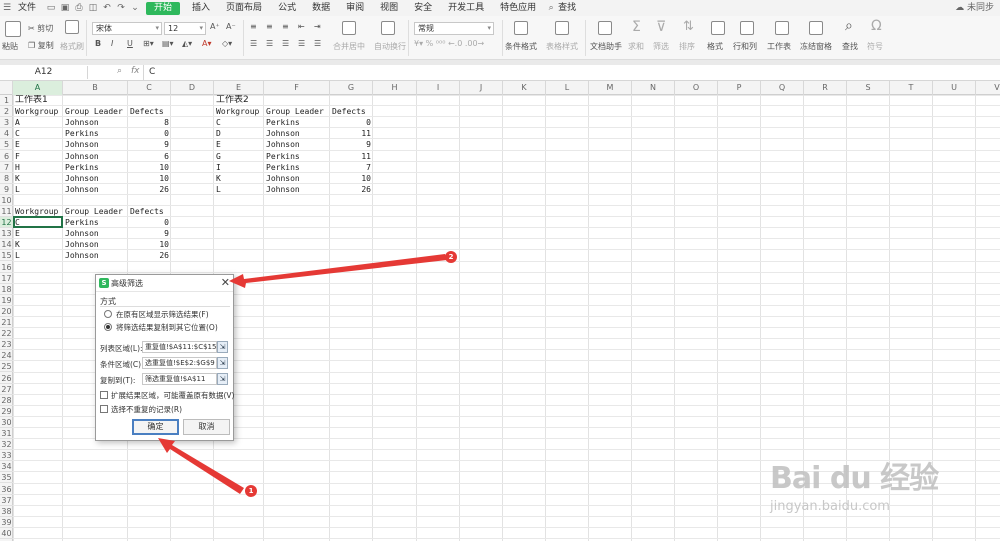 The image size is (1000, 541). What do you see at coordinates (317, 43) in the screenshot?
I see `distributed-icon: ☰` at bounding box center [317, 43].